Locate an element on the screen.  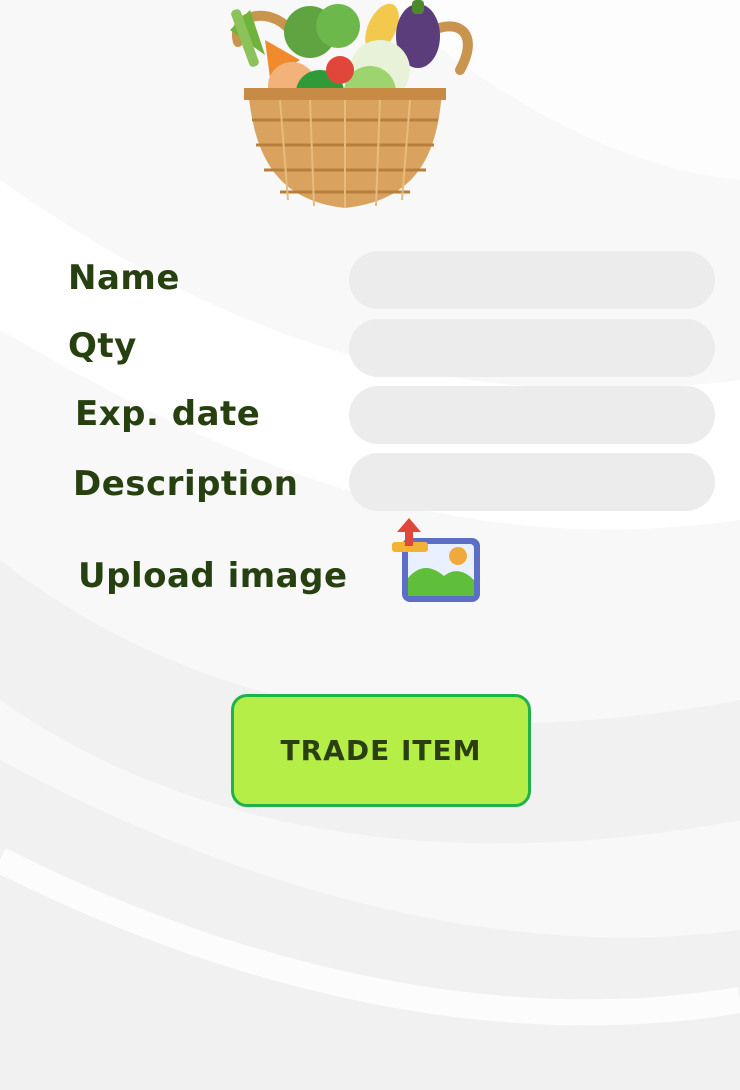
qty-input is located at coordinates (532, 348).